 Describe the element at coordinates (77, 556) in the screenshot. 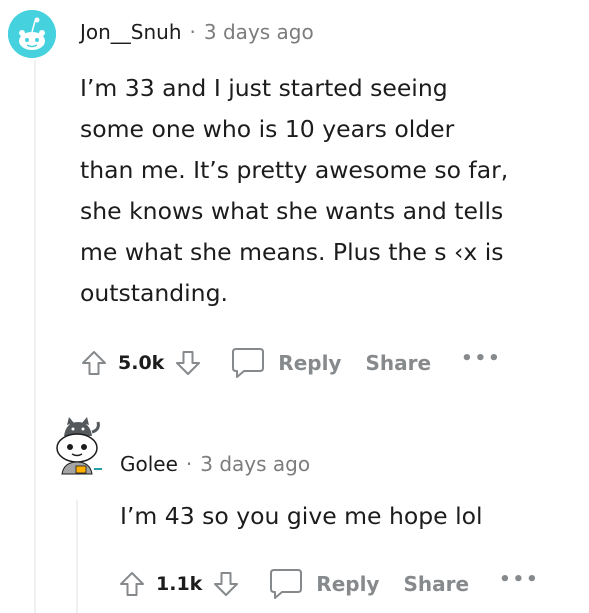

I see `thread-line-reply` at that location.